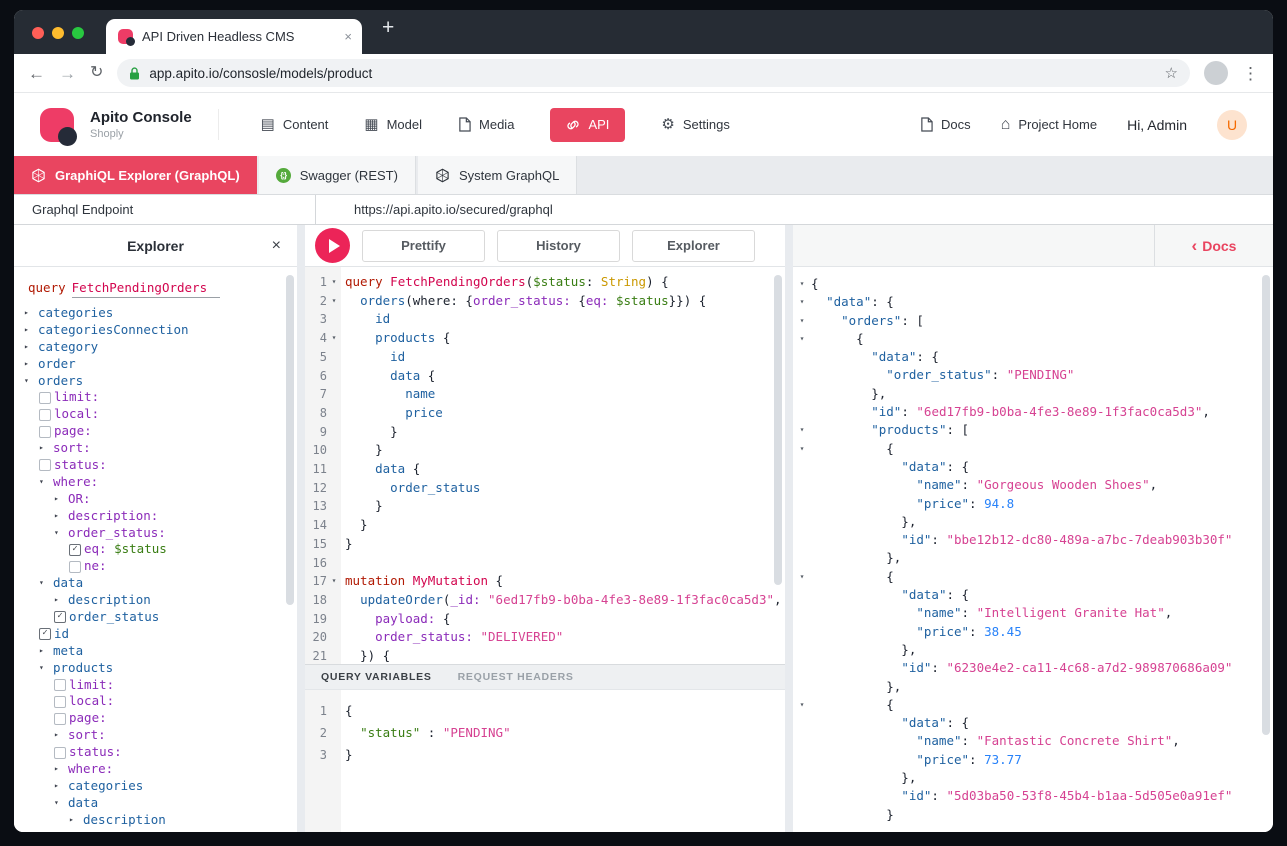 The width and height of the screenshot is (1287, 846). I want to click on tree-row: ▸ category, so click(155, 347).